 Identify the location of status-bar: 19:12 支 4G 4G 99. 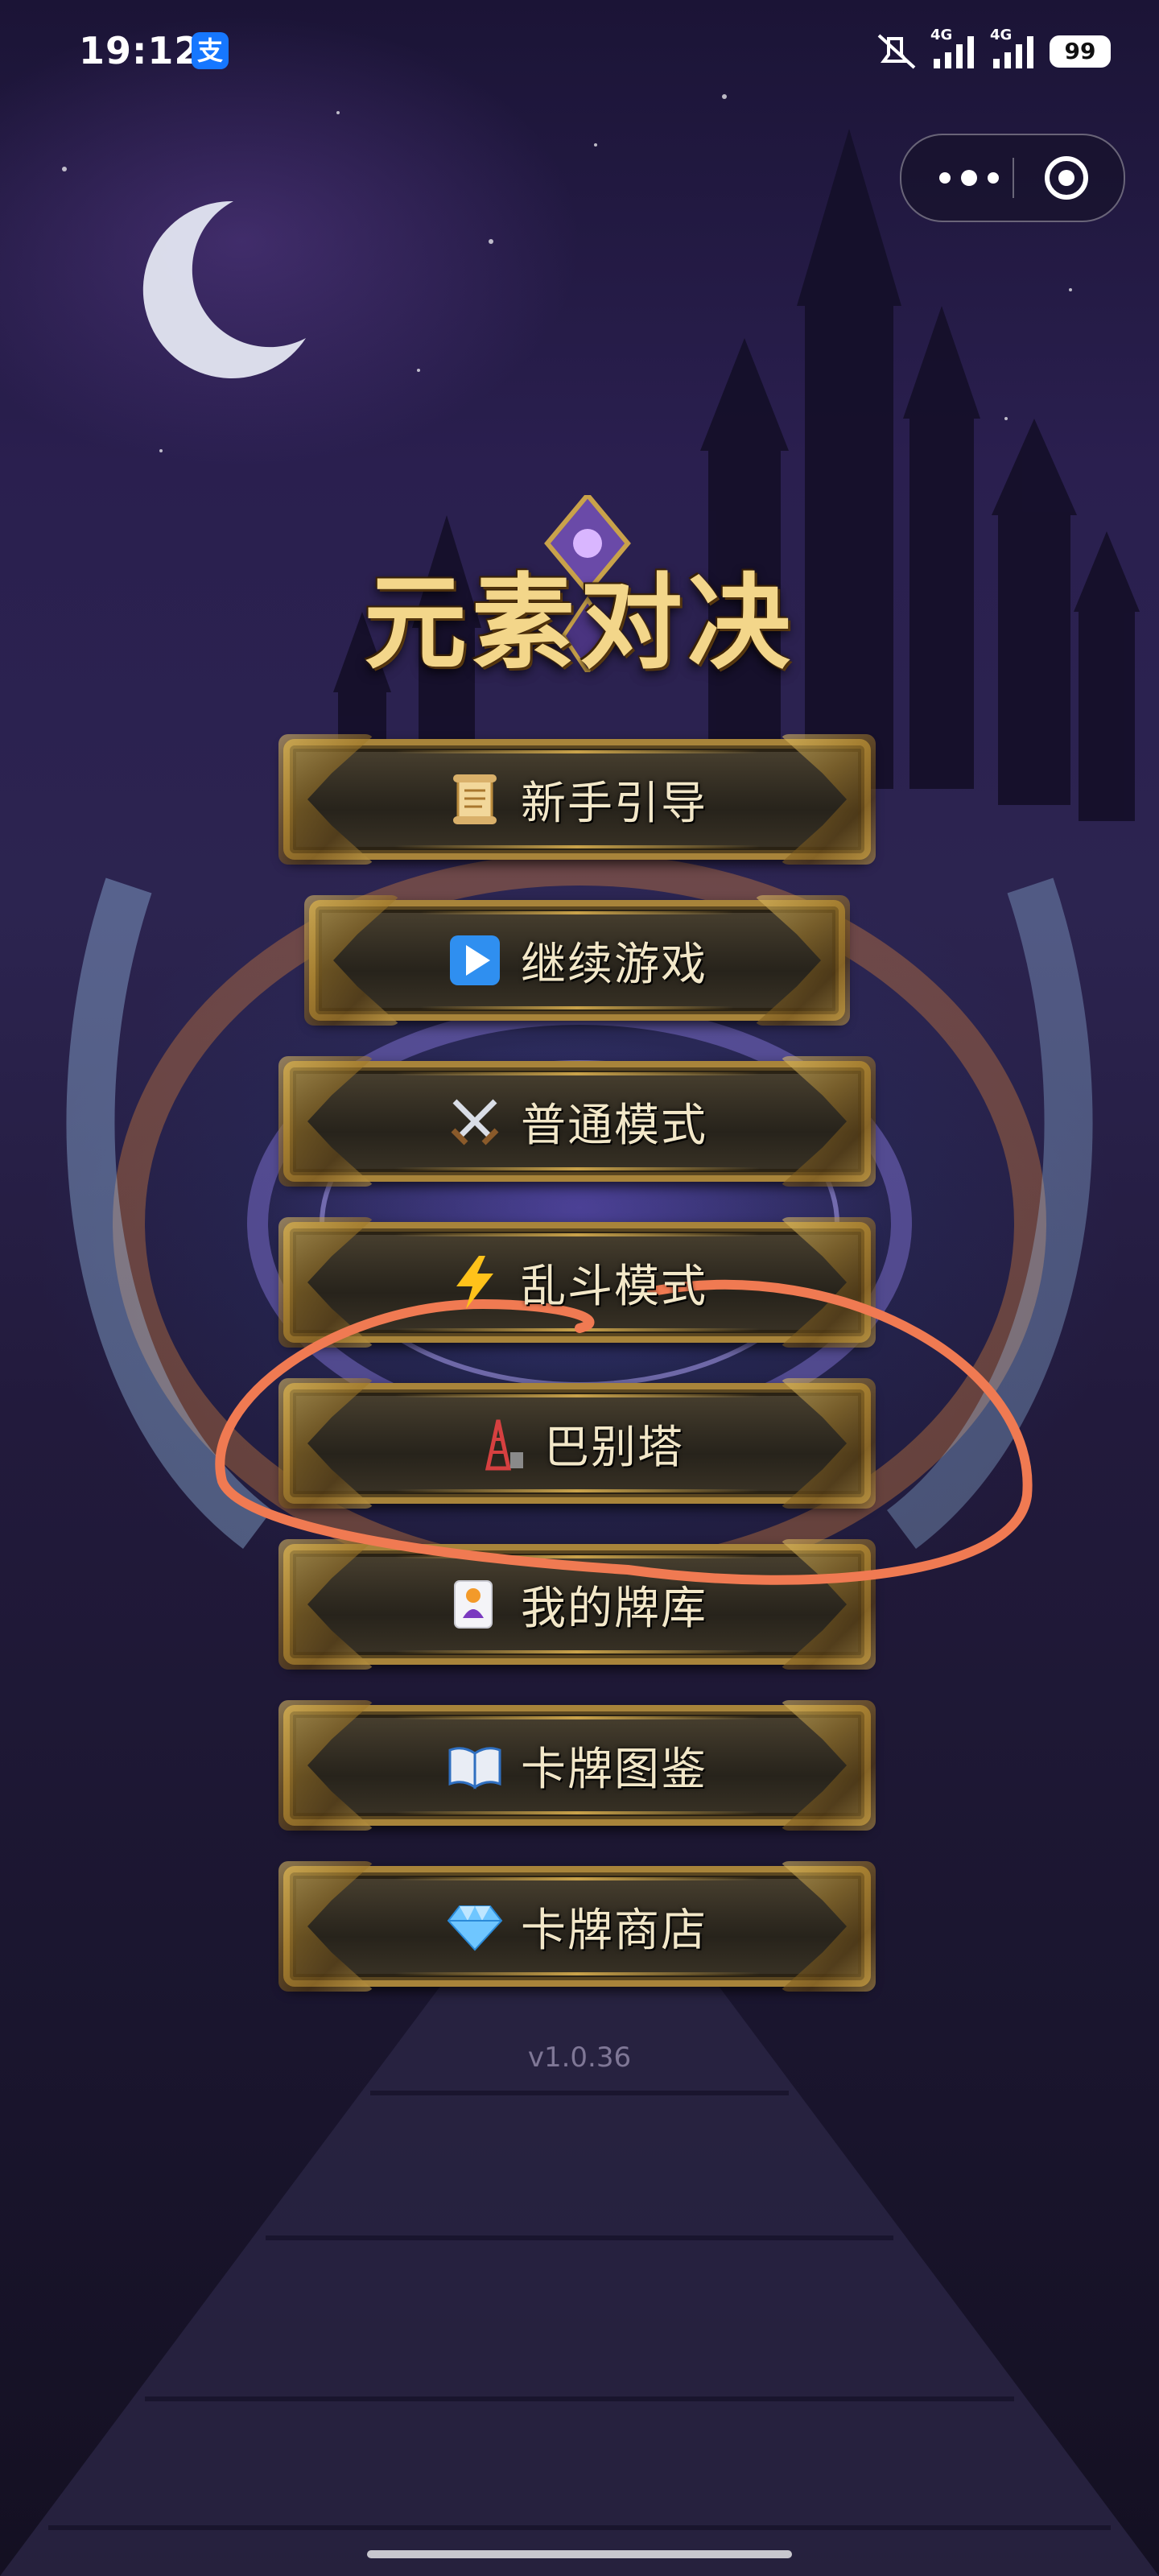
(579, 53).